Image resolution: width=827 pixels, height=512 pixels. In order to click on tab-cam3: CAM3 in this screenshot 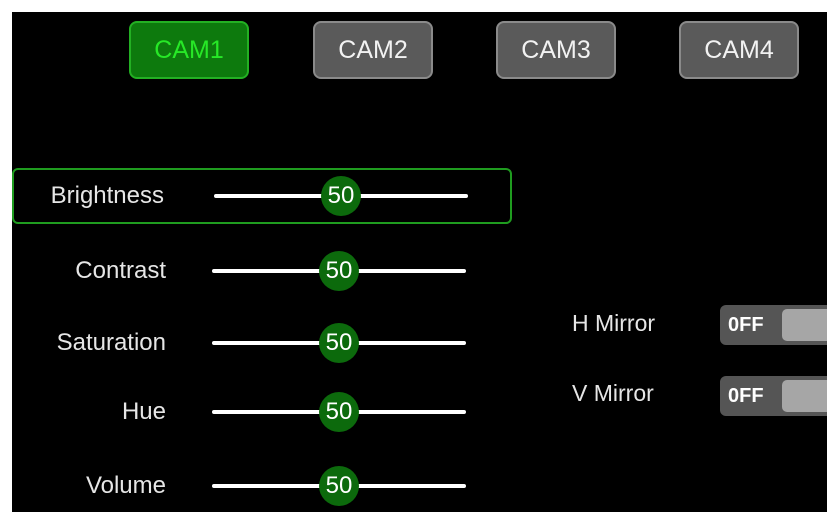, I will do `click(556, 50)`.